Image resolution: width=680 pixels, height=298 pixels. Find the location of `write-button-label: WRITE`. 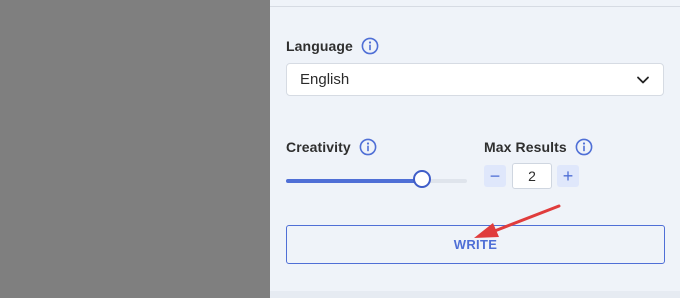

write-button-label: WRITE is located at coordinates (475, 244).